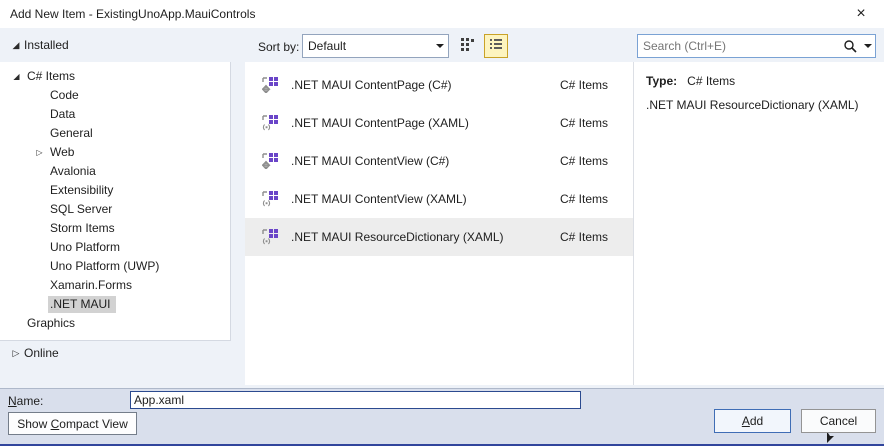 This screenshot has height=446, width=884. I want to click on sort-by-value: Default, so click(327, 46).